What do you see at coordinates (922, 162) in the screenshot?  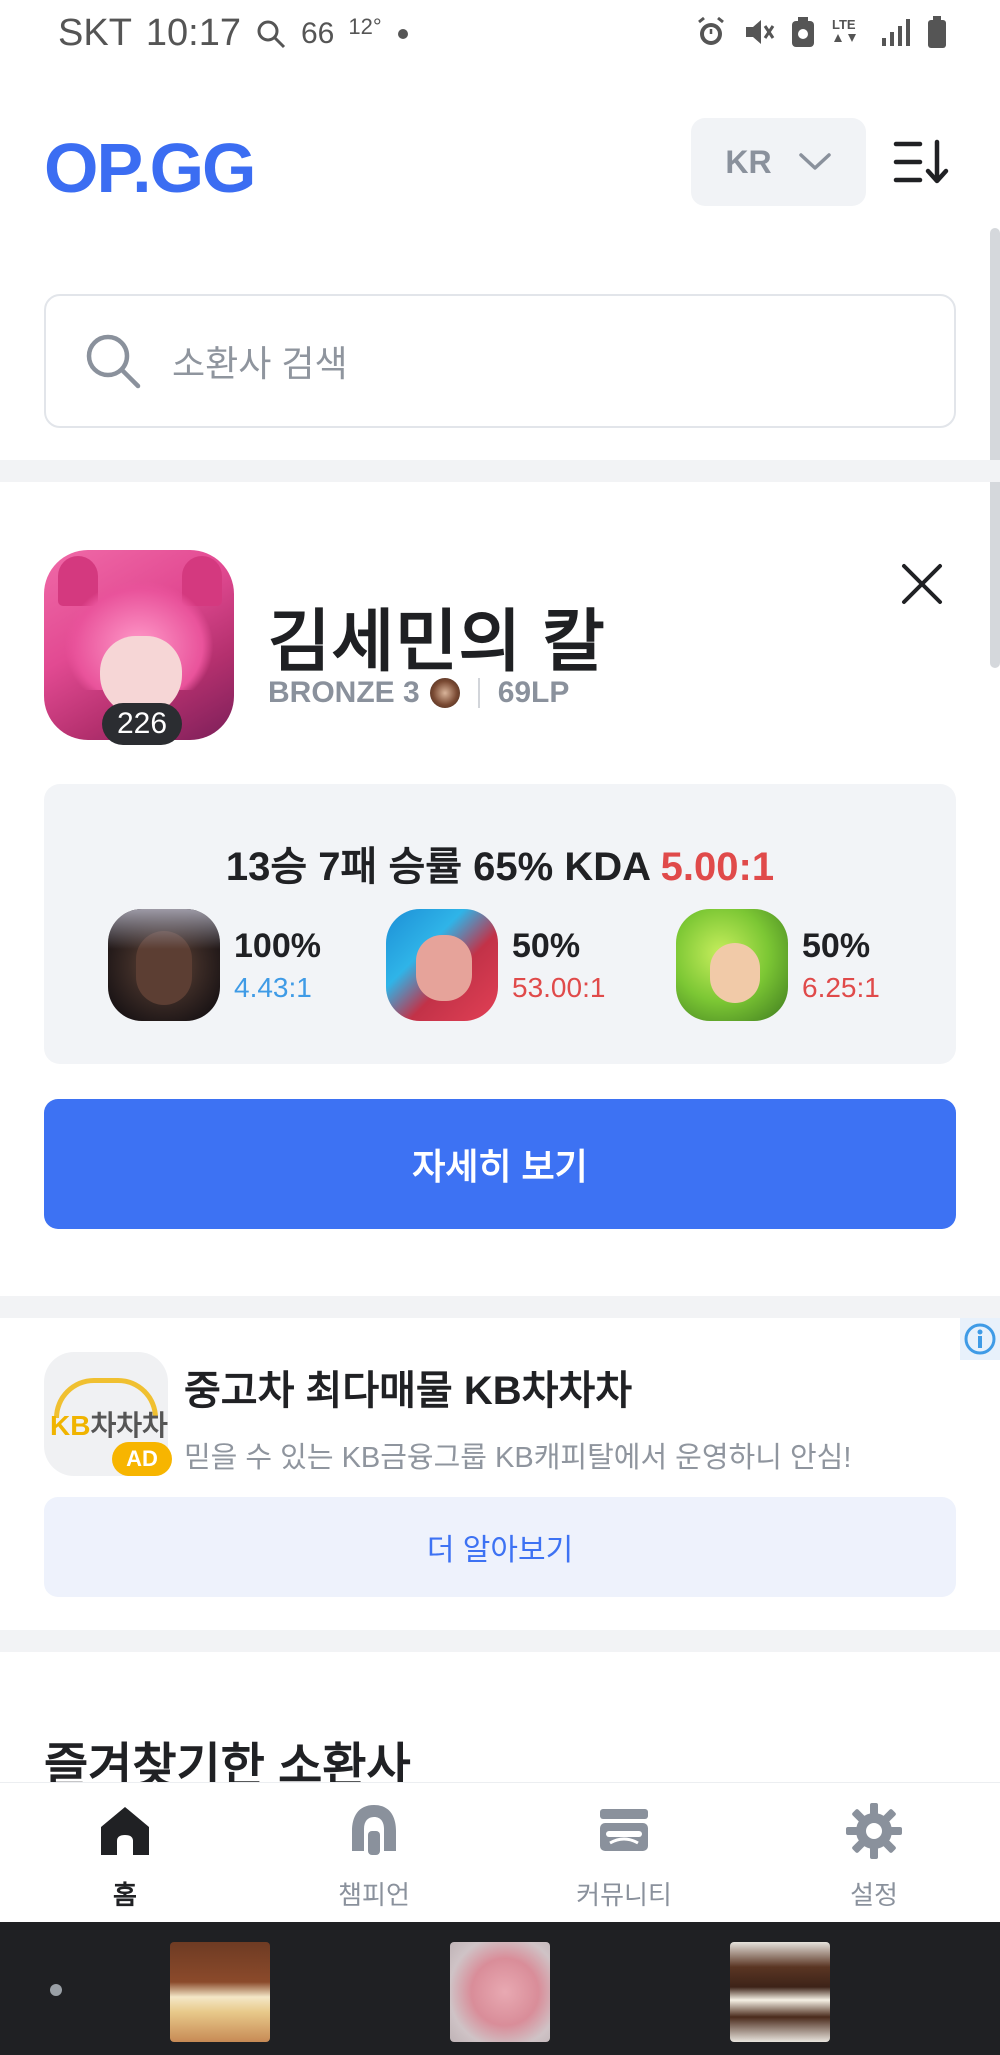 I see `sort-menu-icon` at bounding box center [922, 162].